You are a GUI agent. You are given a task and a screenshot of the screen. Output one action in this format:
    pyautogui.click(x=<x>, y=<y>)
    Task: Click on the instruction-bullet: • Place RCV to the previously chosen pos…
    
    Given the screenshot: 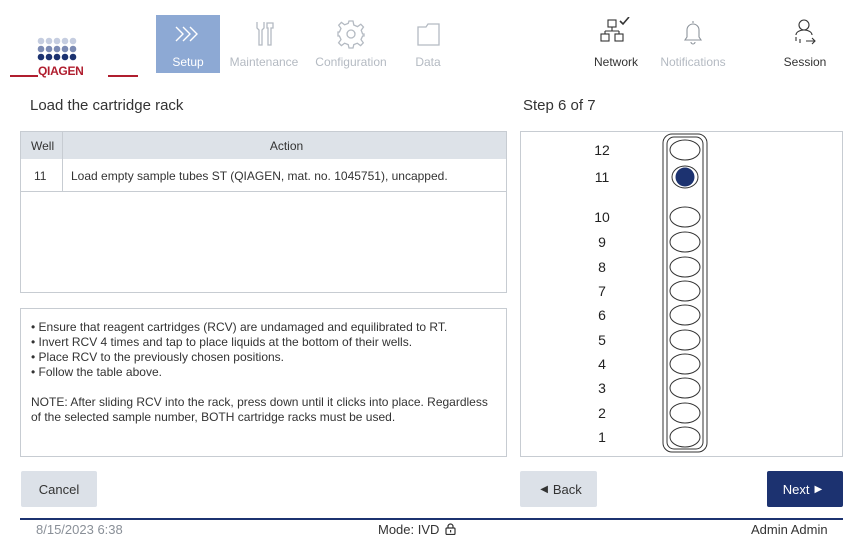 What is the action you would take?
    pyautogui.click(x=157, y=357)
    